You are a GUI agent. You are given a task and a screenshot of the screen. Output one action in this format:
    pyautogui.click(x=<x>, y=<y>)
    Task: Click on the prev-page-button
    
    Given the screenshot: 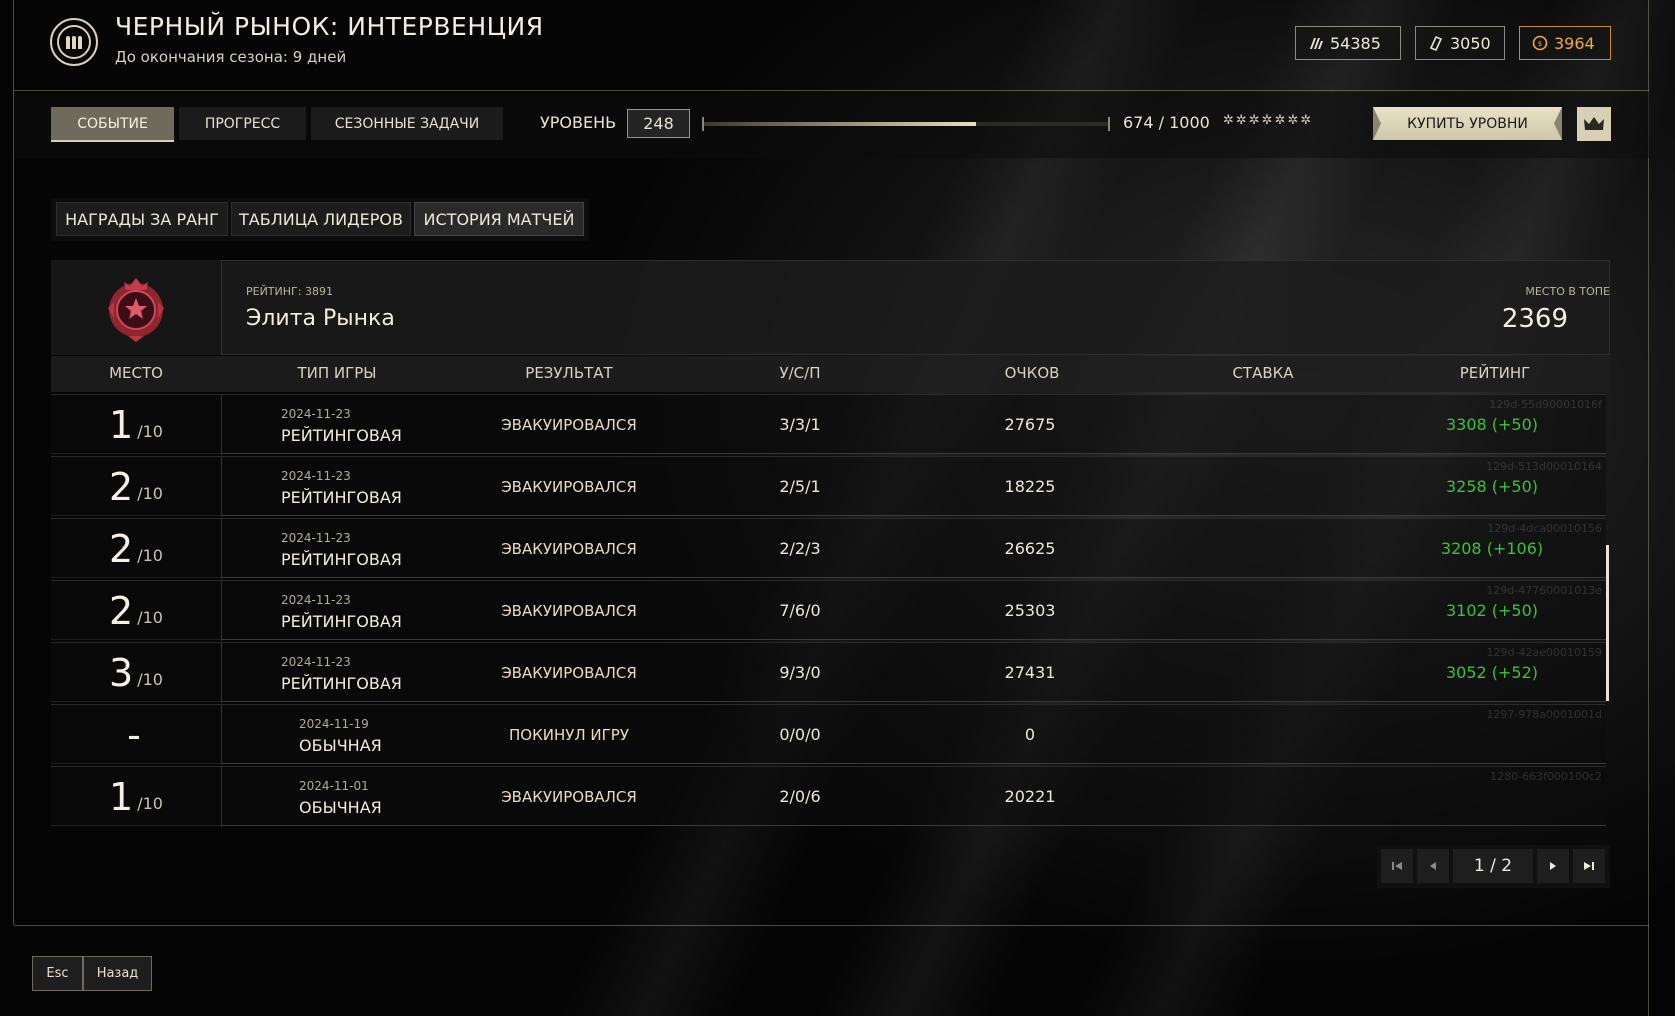 What is the action you would take?
    pyautogui.click(x=1433, y=866)
    